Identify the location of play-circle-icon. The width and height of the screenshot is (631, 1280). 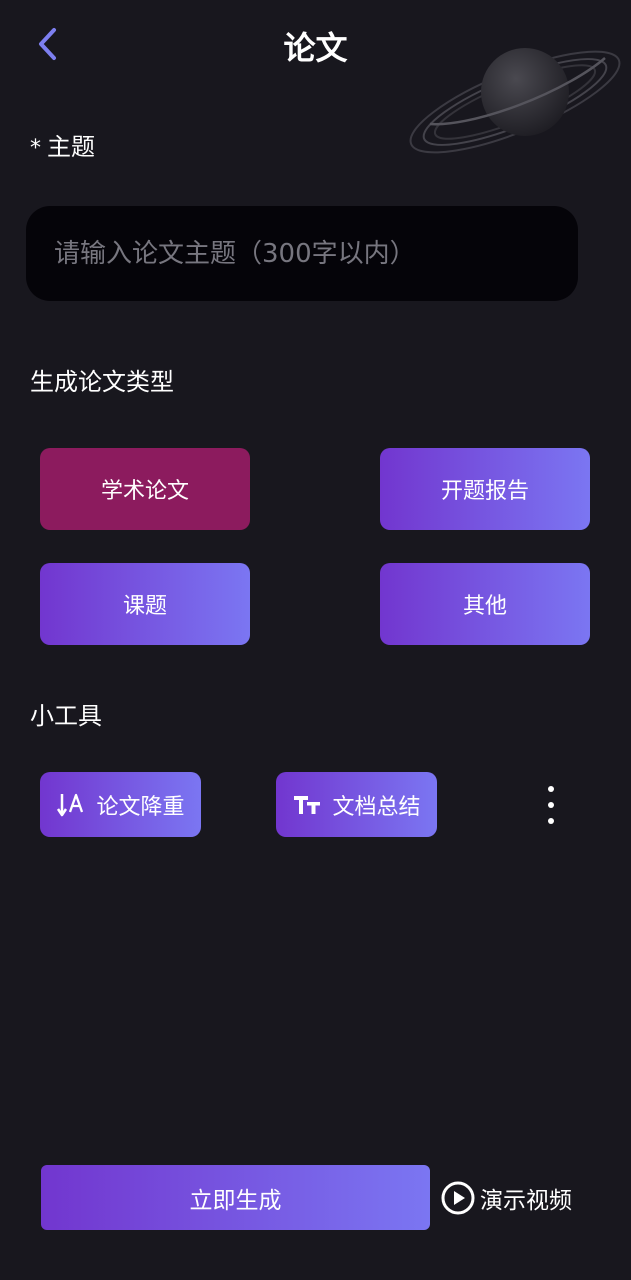
(458, 1198).